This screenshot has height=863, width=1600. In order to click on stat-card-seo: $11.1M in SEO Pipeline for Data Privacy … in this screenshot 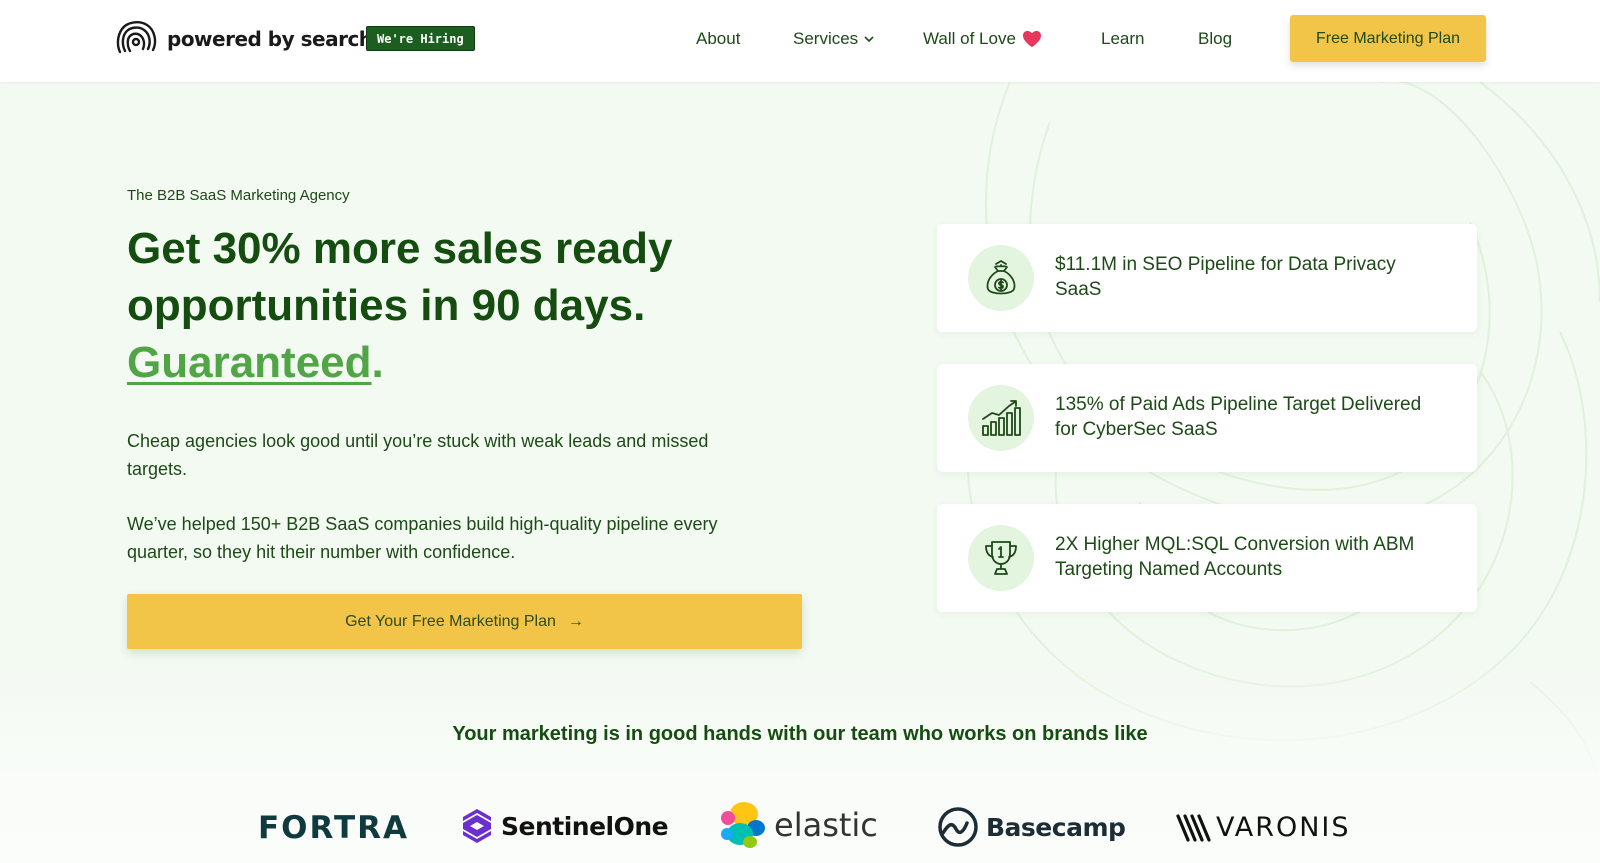, I will do `click(1207, 278)`.